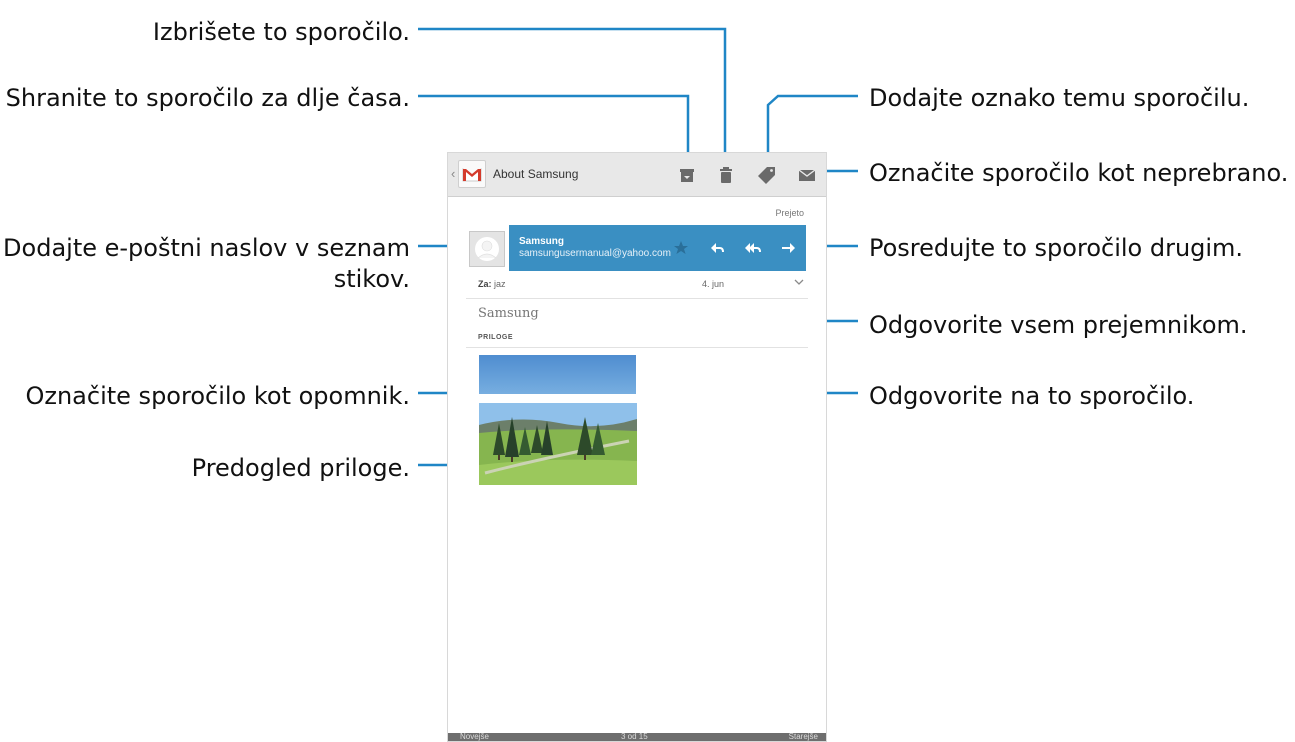  What do you see at coordinates (558, 444) in the screenshot?
I see `attachment-preview-image` at bounding box center [558, 444].